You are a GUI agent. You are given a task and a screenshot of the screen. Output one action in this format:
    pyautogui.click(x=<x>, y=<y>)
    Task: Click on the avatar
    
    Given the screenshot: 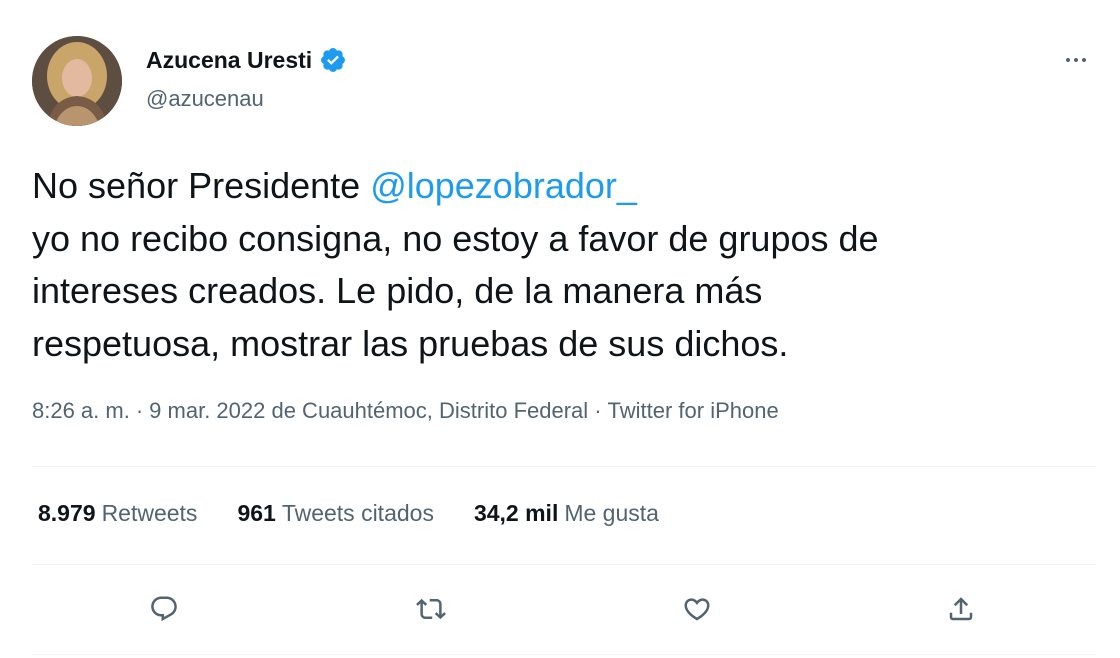 What is the action you would take?
    pyautogui.click(x=77, y=81)
    